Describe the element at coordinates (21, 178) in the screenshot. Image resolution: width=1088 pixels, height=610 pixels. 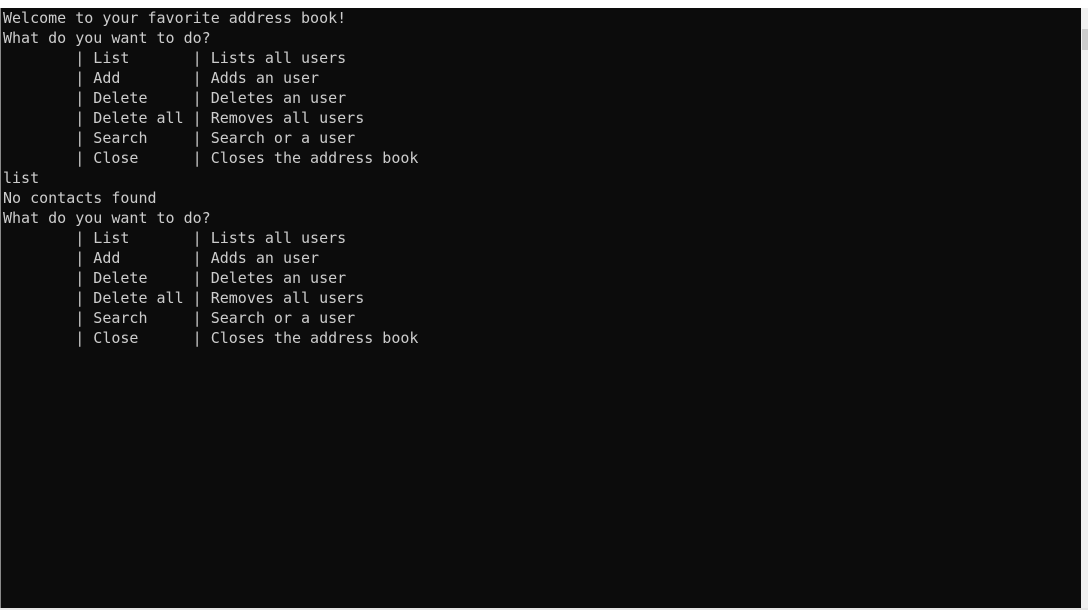
I see `console-line: list` at that location.